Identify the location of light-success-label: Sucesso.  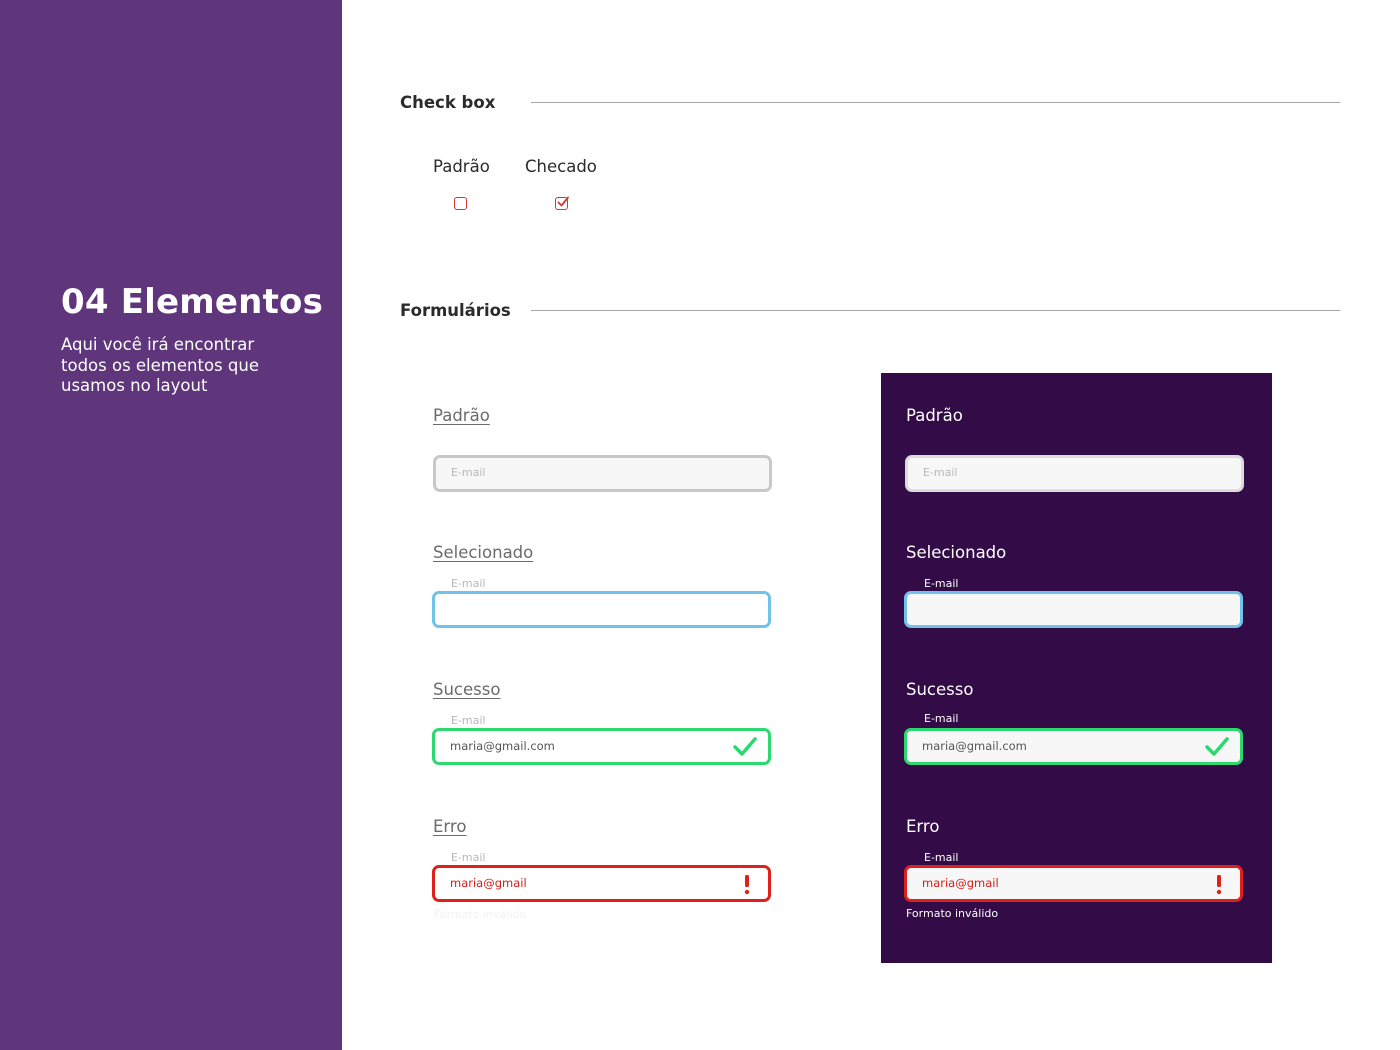
(467, 689).